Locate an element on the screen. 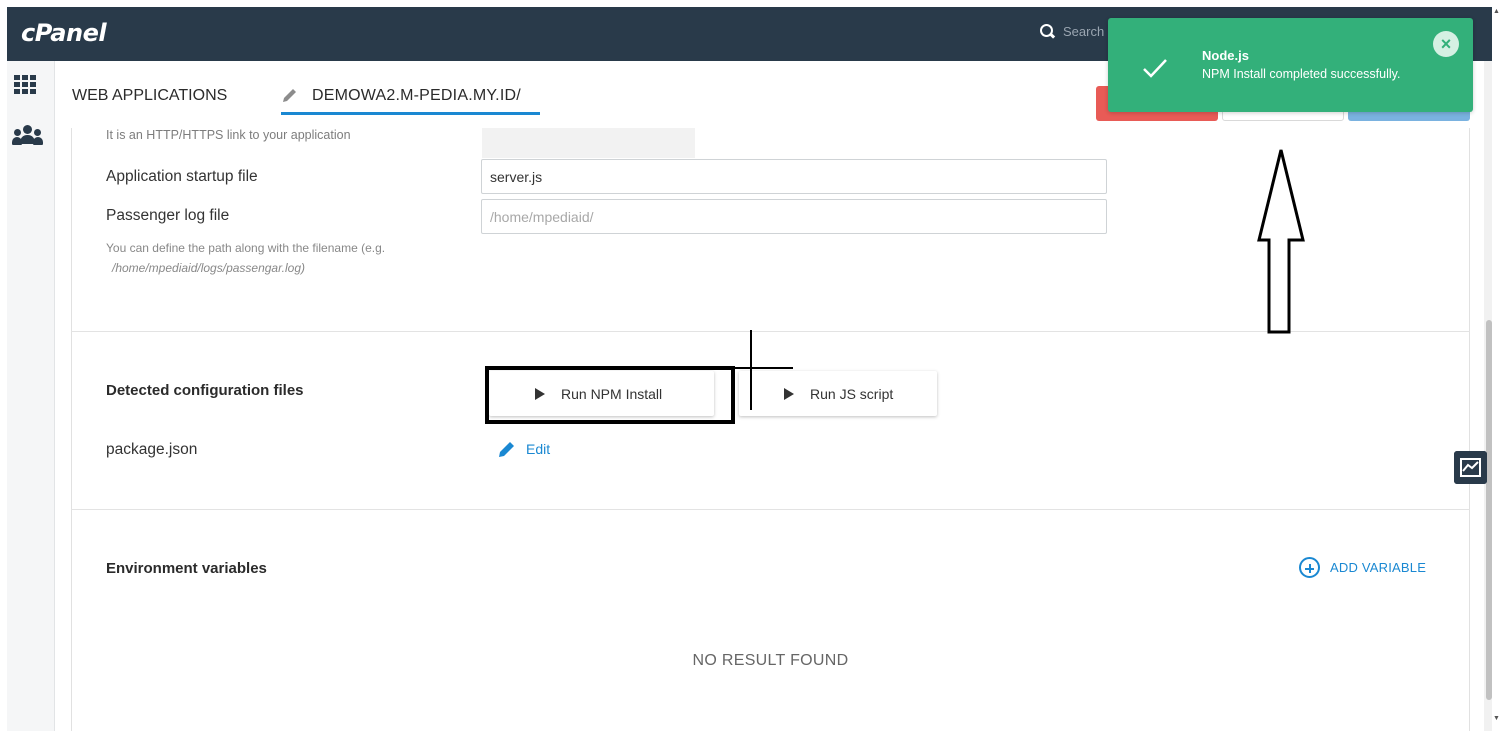 The height and width of the screenshot is (731, 1499). search-icon is located at coordinates (1047, 31).